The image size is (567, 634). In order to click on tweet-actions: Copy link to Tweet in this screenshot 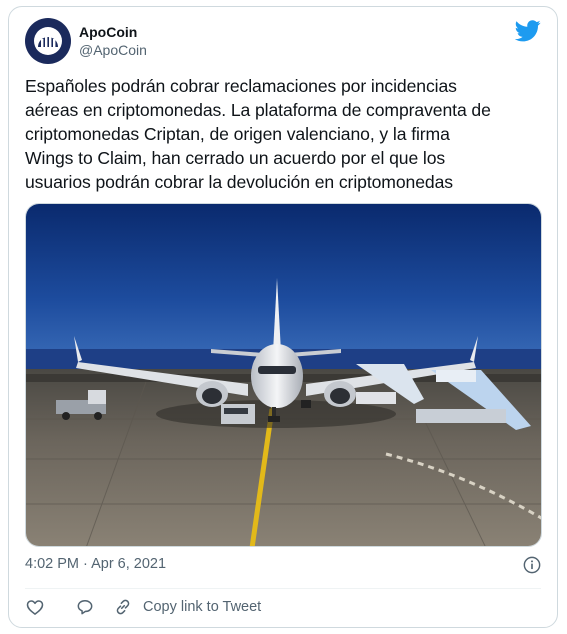, I will do `click(143, 607)`.